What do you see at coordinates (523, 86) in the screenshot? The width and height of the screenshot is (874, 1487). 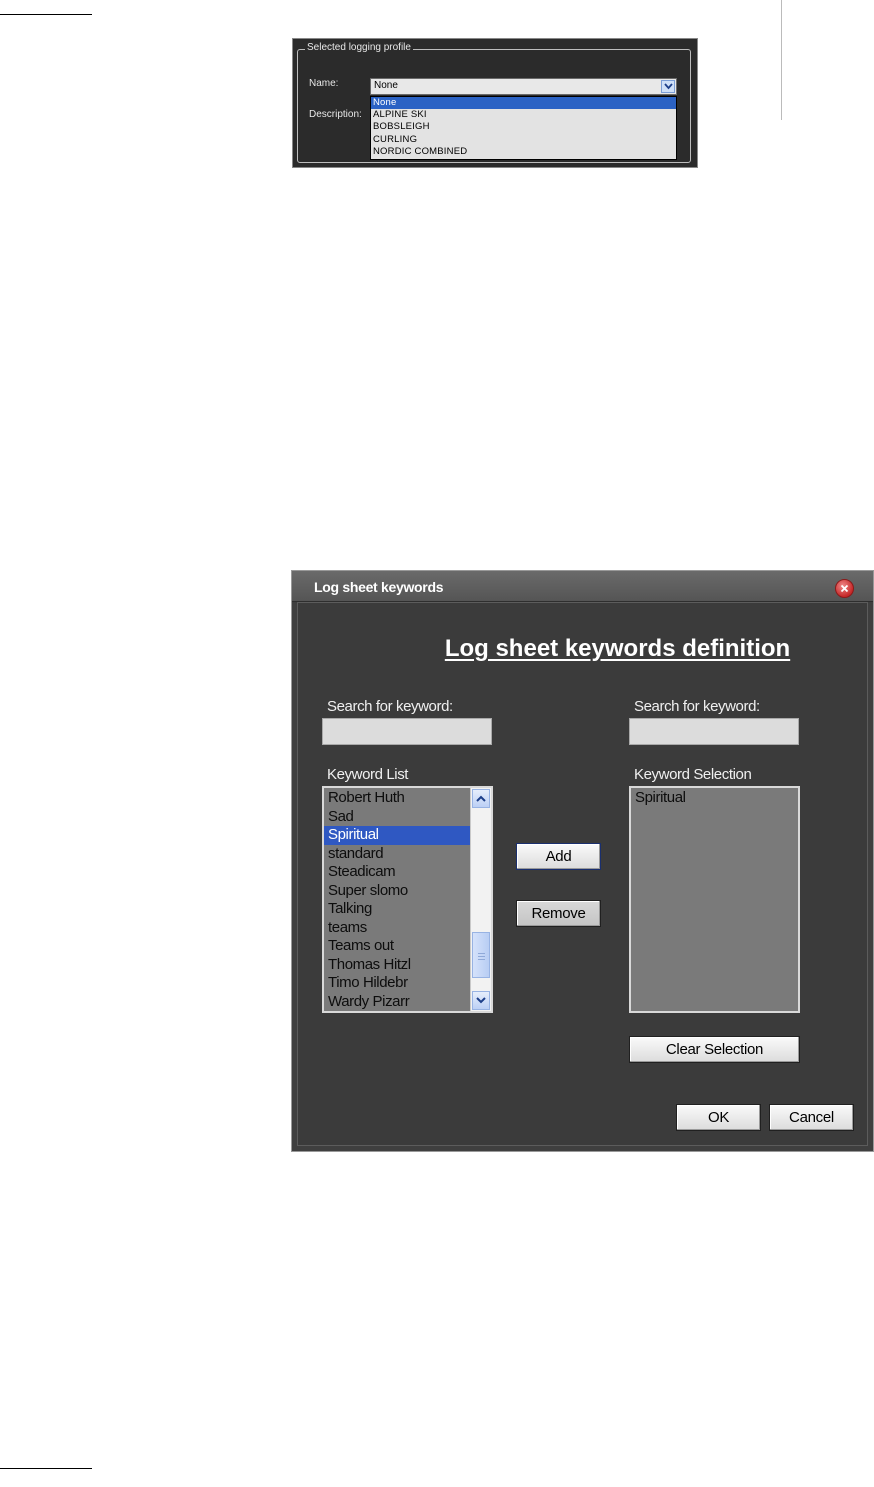 I see `name-combobox: None` at bounding box center [523, 86].